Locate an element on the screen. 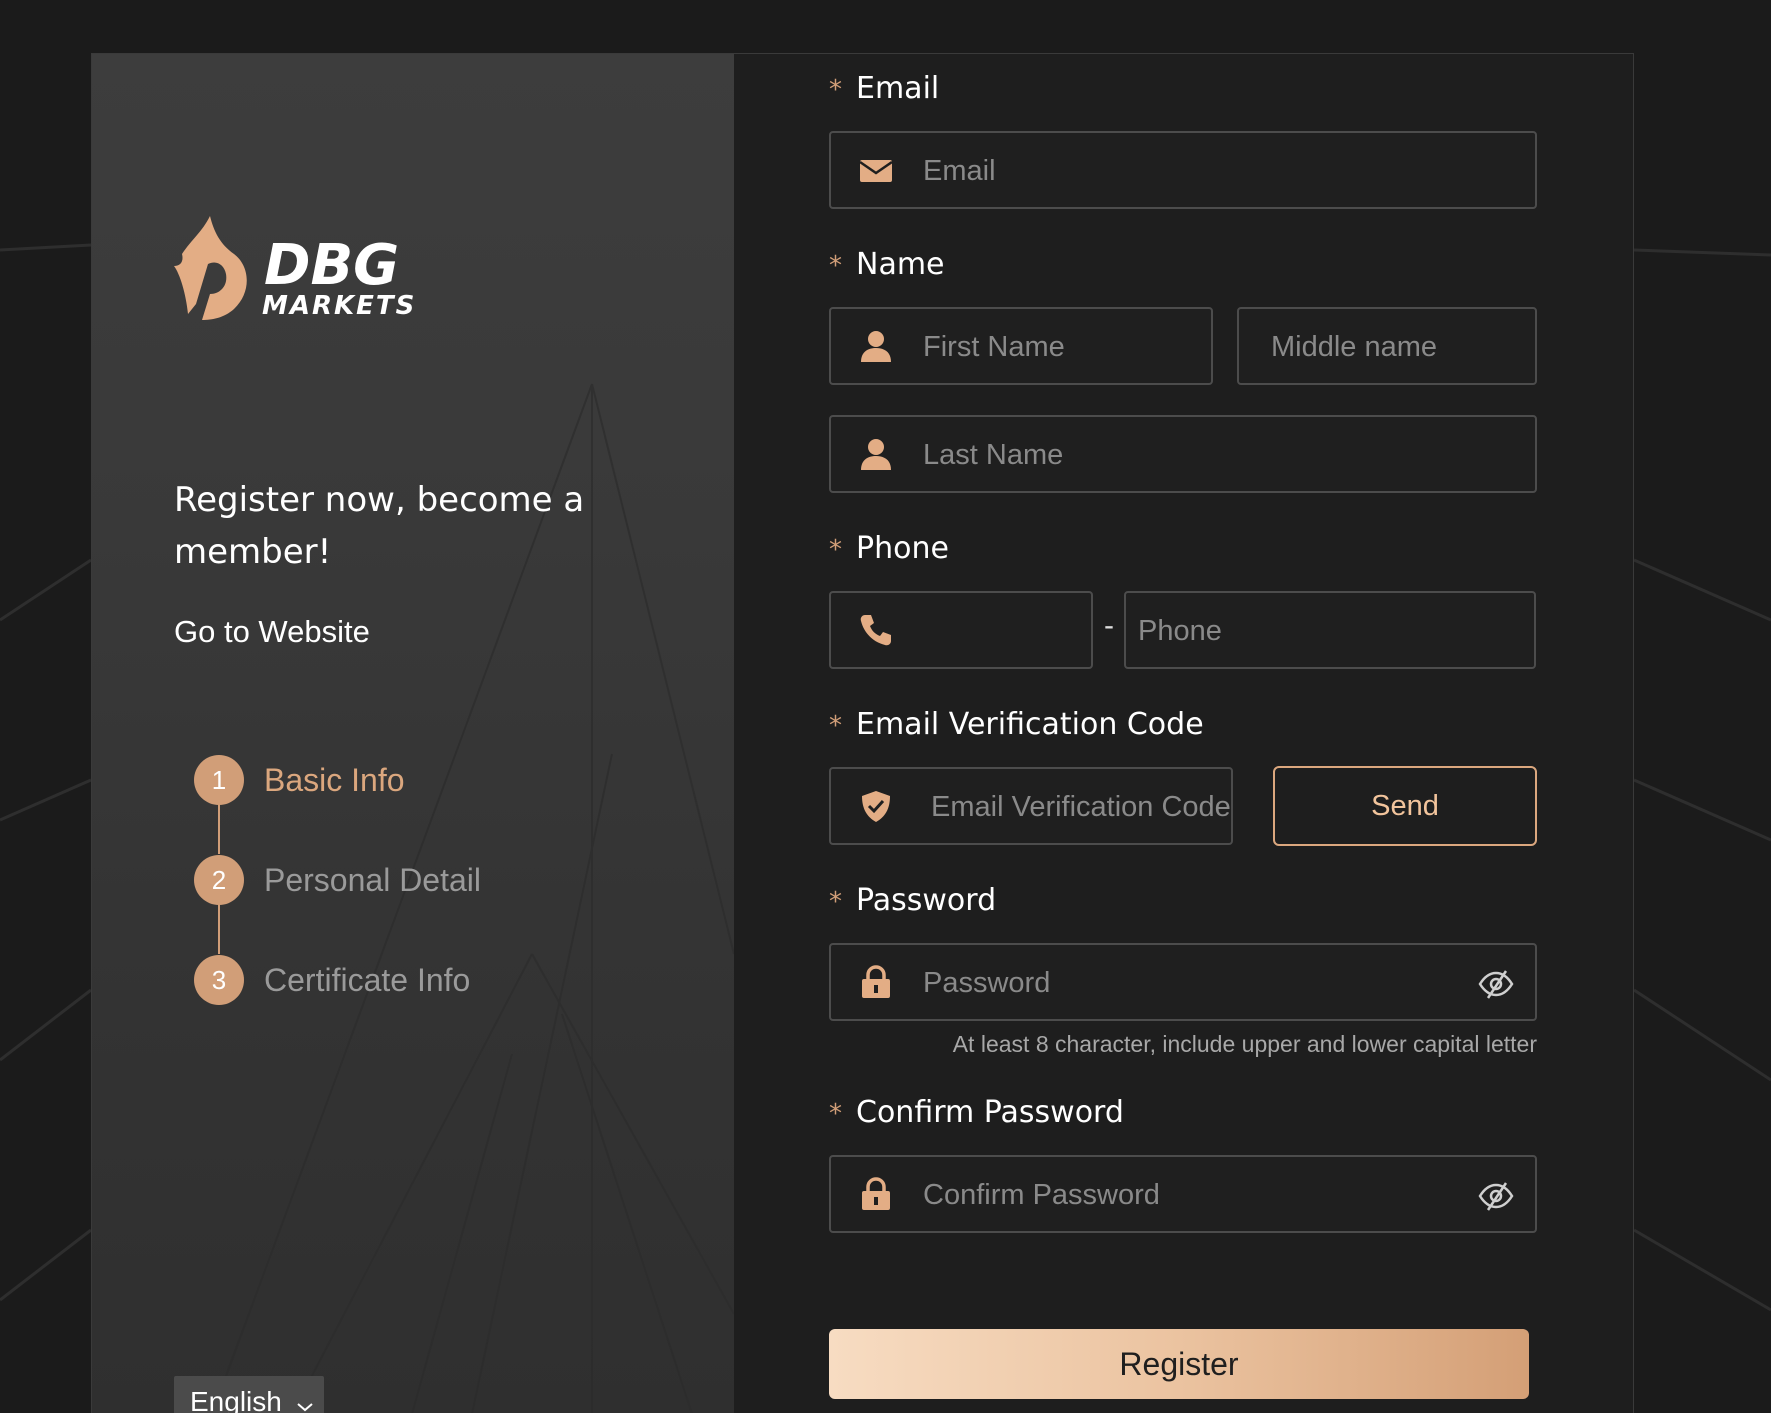 Image resolution: width=1771 pixels, height=1413 pixels. confirm-password-field is located at coordinates (1183, 1194).